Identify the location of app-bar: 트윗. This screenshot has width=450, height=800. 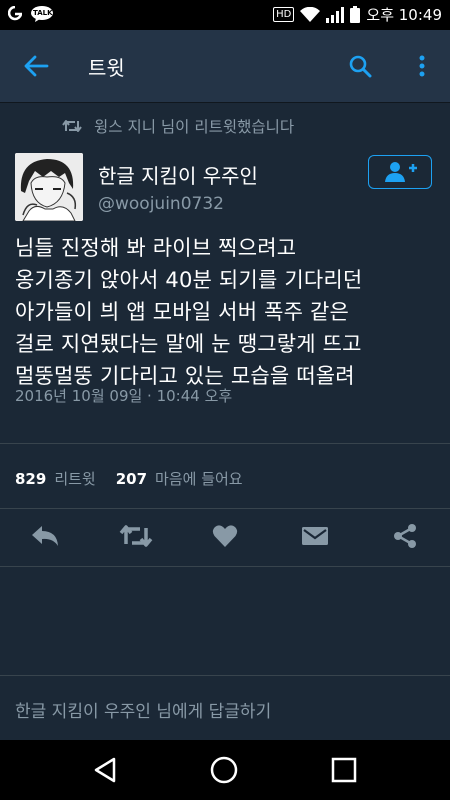
(225, 66).